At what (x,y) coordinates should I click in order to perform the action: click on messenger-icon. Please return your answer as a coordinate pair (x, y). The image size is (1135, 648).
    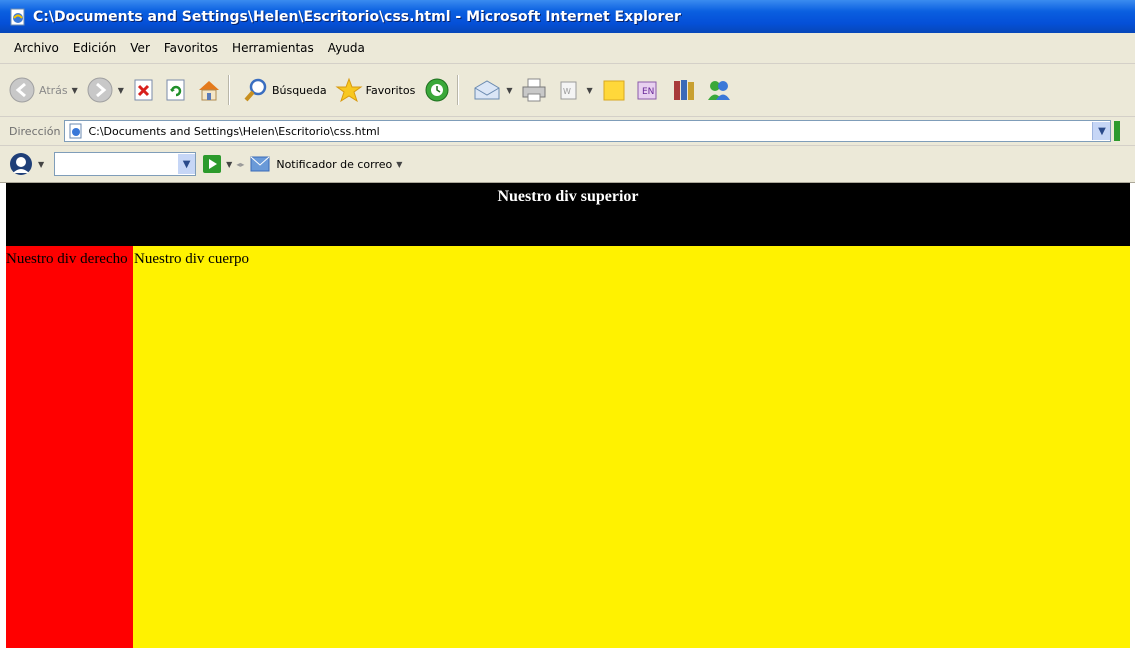
    Looking at the image, I should click on (718, 90).